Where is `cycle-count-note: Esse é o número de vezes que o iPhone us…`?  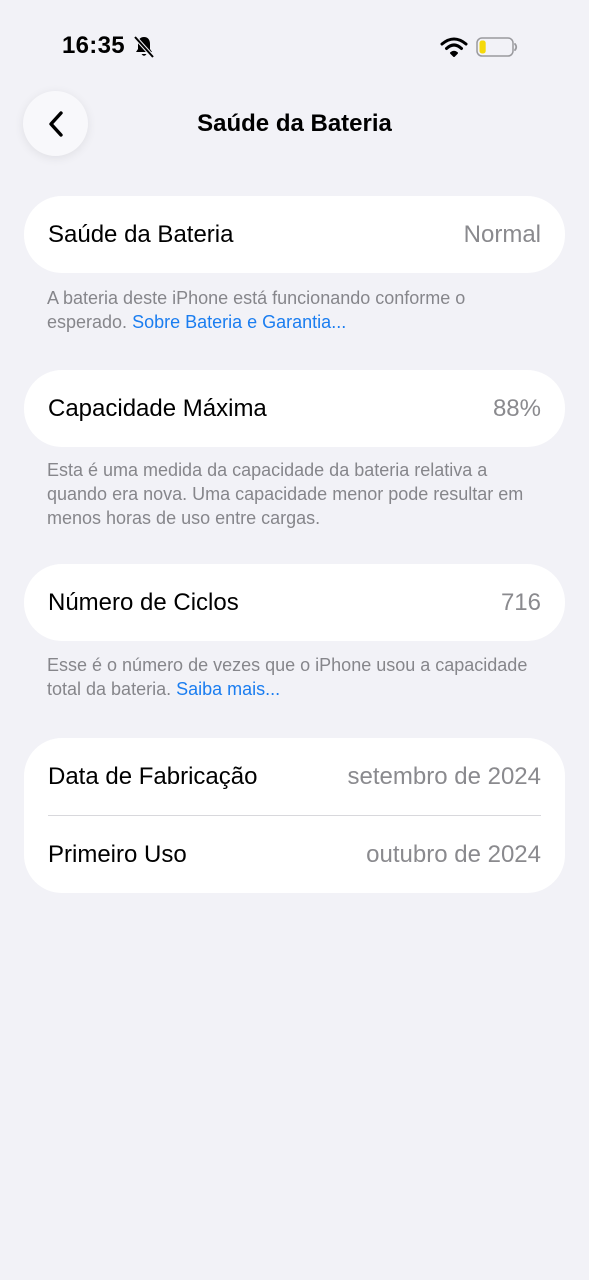 cycle-count-note: Esse é o número de vezes que o iPhone us… is located at coordinates (297, 677).